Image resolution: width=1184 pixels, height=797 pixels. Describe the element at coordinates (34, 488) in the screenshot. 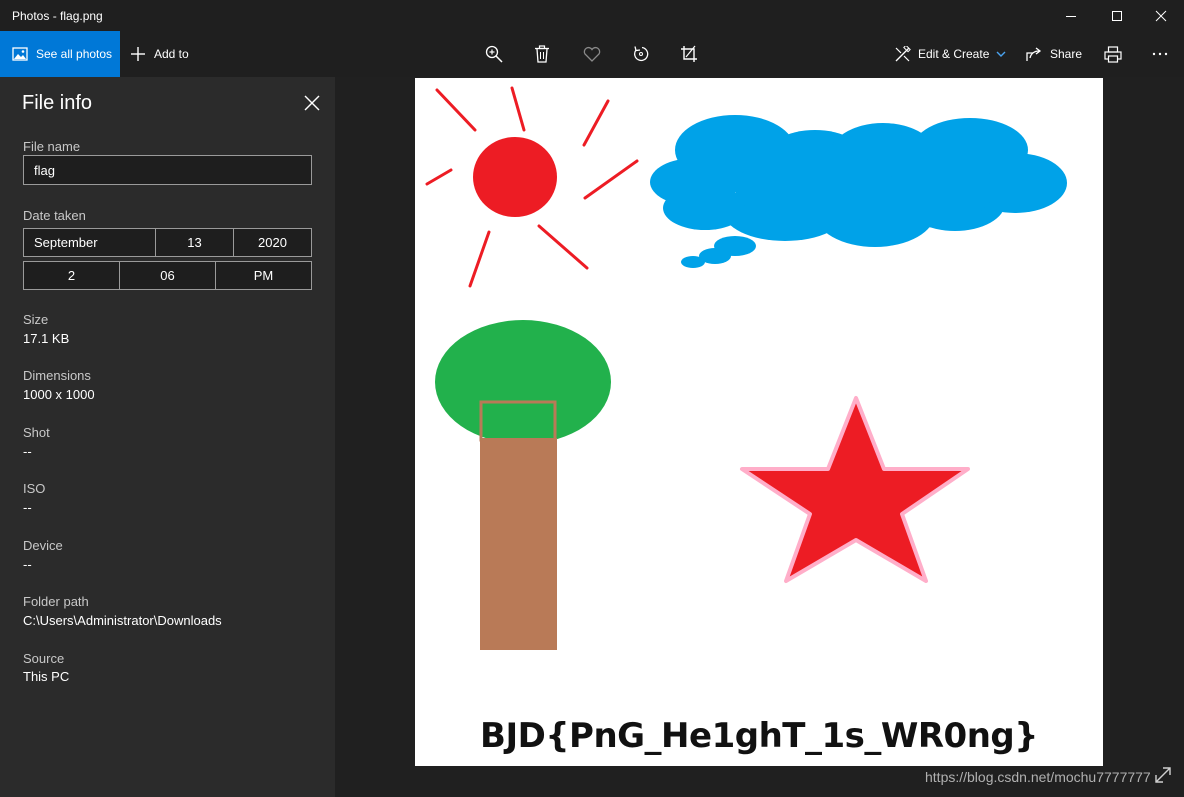

I see `iso-label: ISO` at that location.